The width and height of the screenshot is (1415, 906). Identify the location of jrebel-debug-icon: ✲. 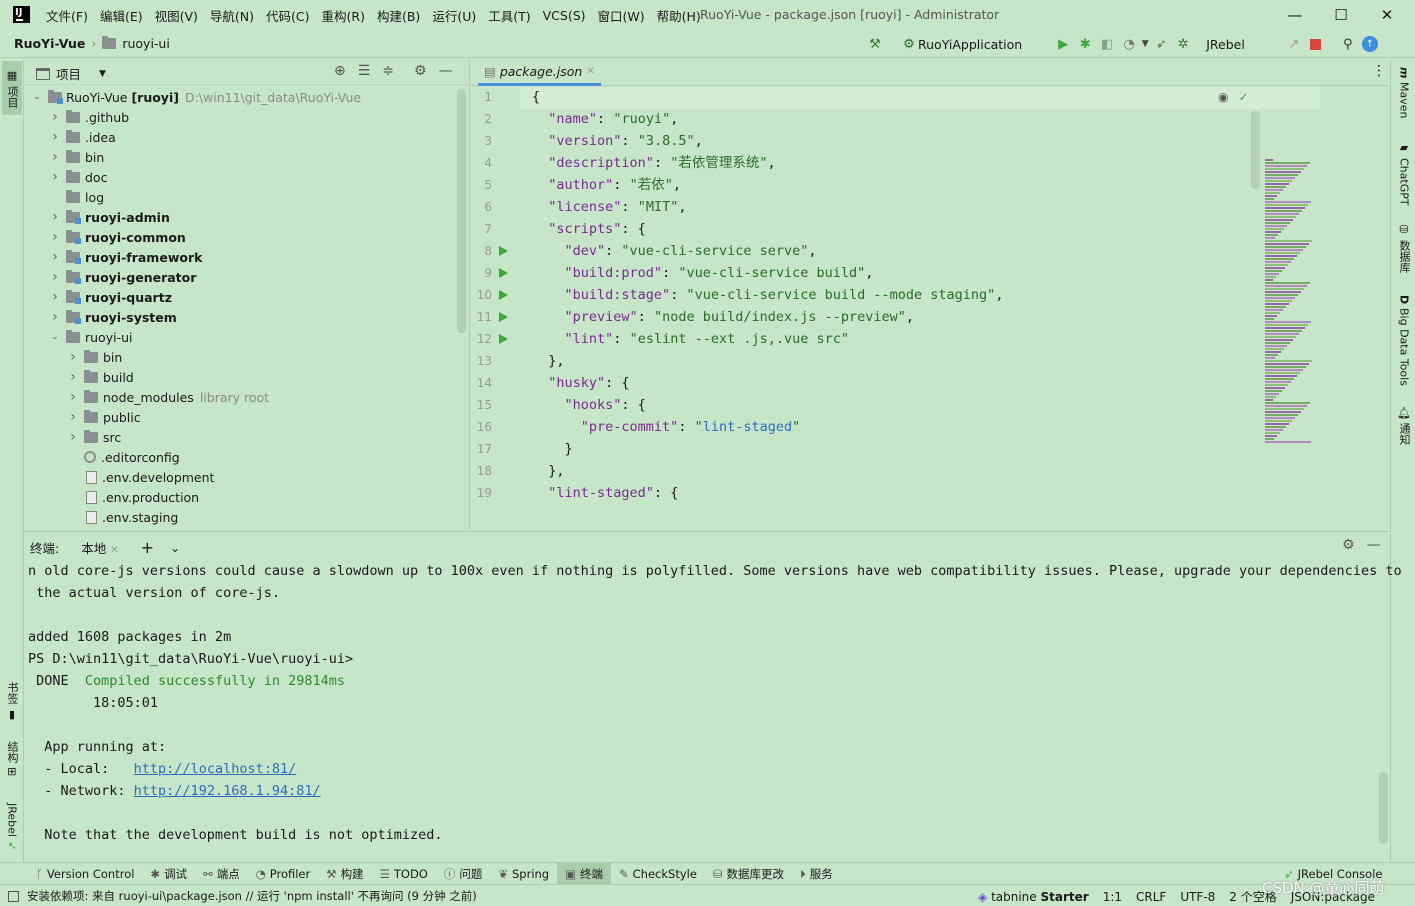
(1183, 44).